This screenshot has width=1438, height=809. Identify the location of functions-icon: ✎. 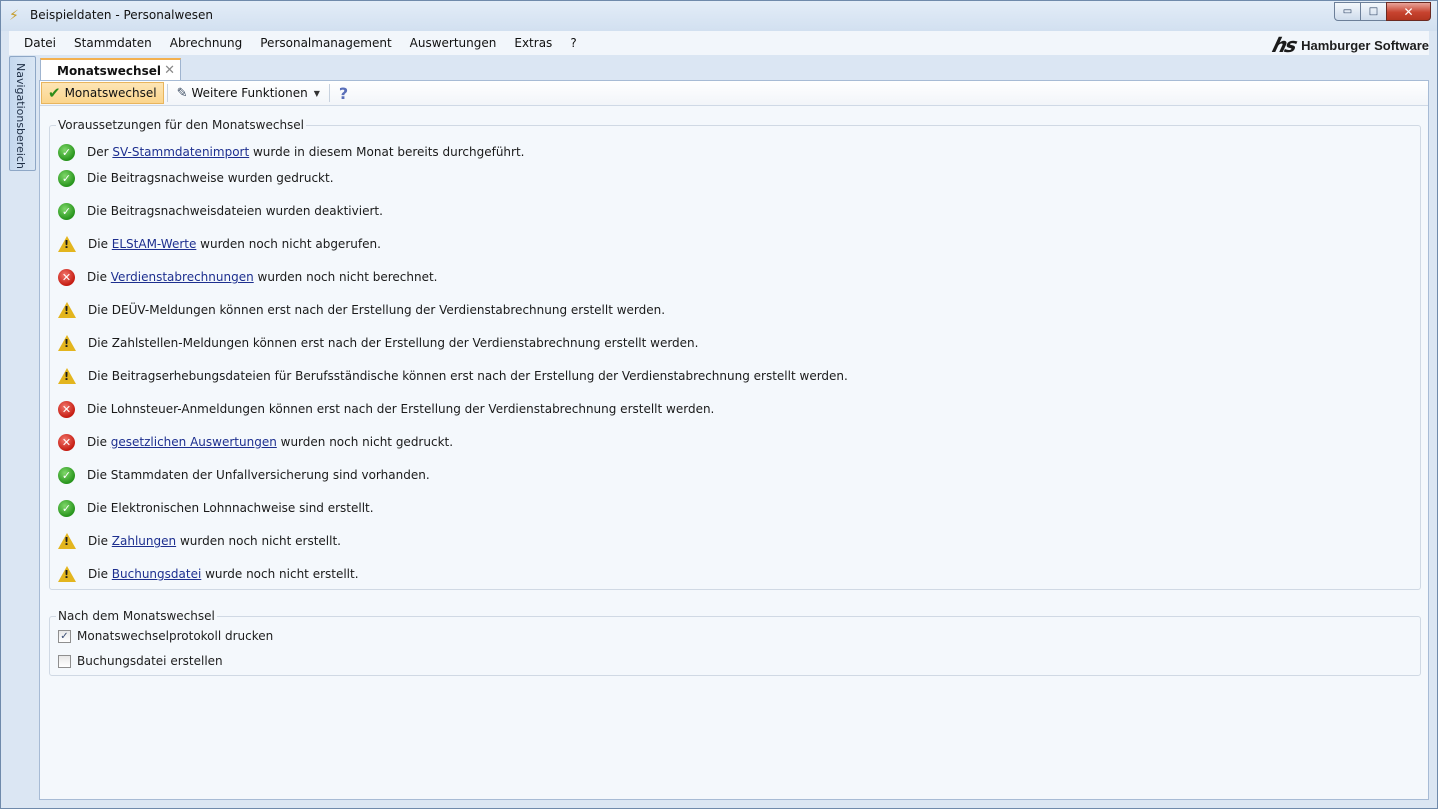
(182, 93).